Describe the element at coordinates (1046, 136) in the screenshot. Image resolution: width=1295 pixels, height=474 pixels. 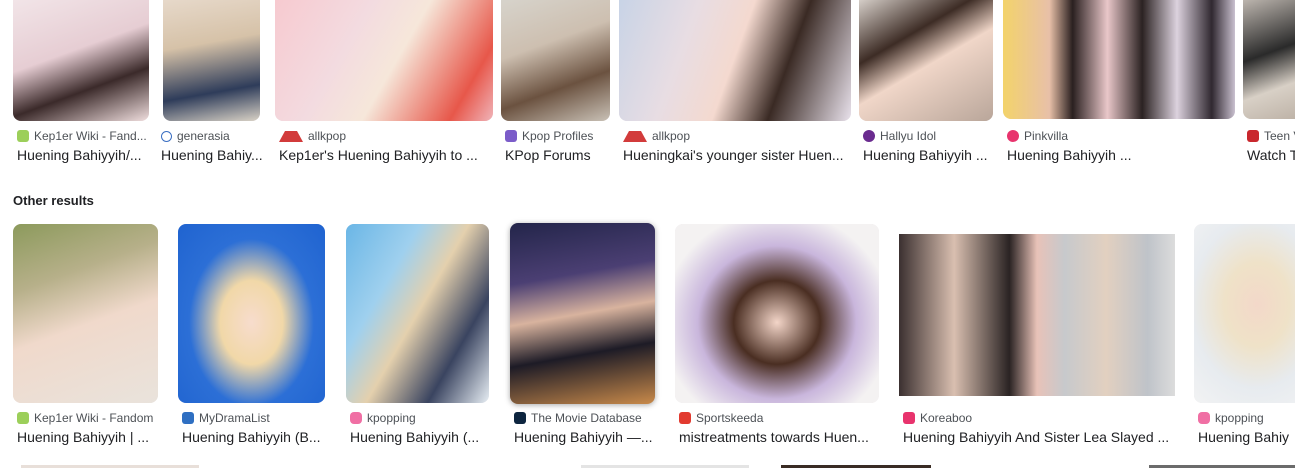
I see `source-label: Pinkvilla` at that location.